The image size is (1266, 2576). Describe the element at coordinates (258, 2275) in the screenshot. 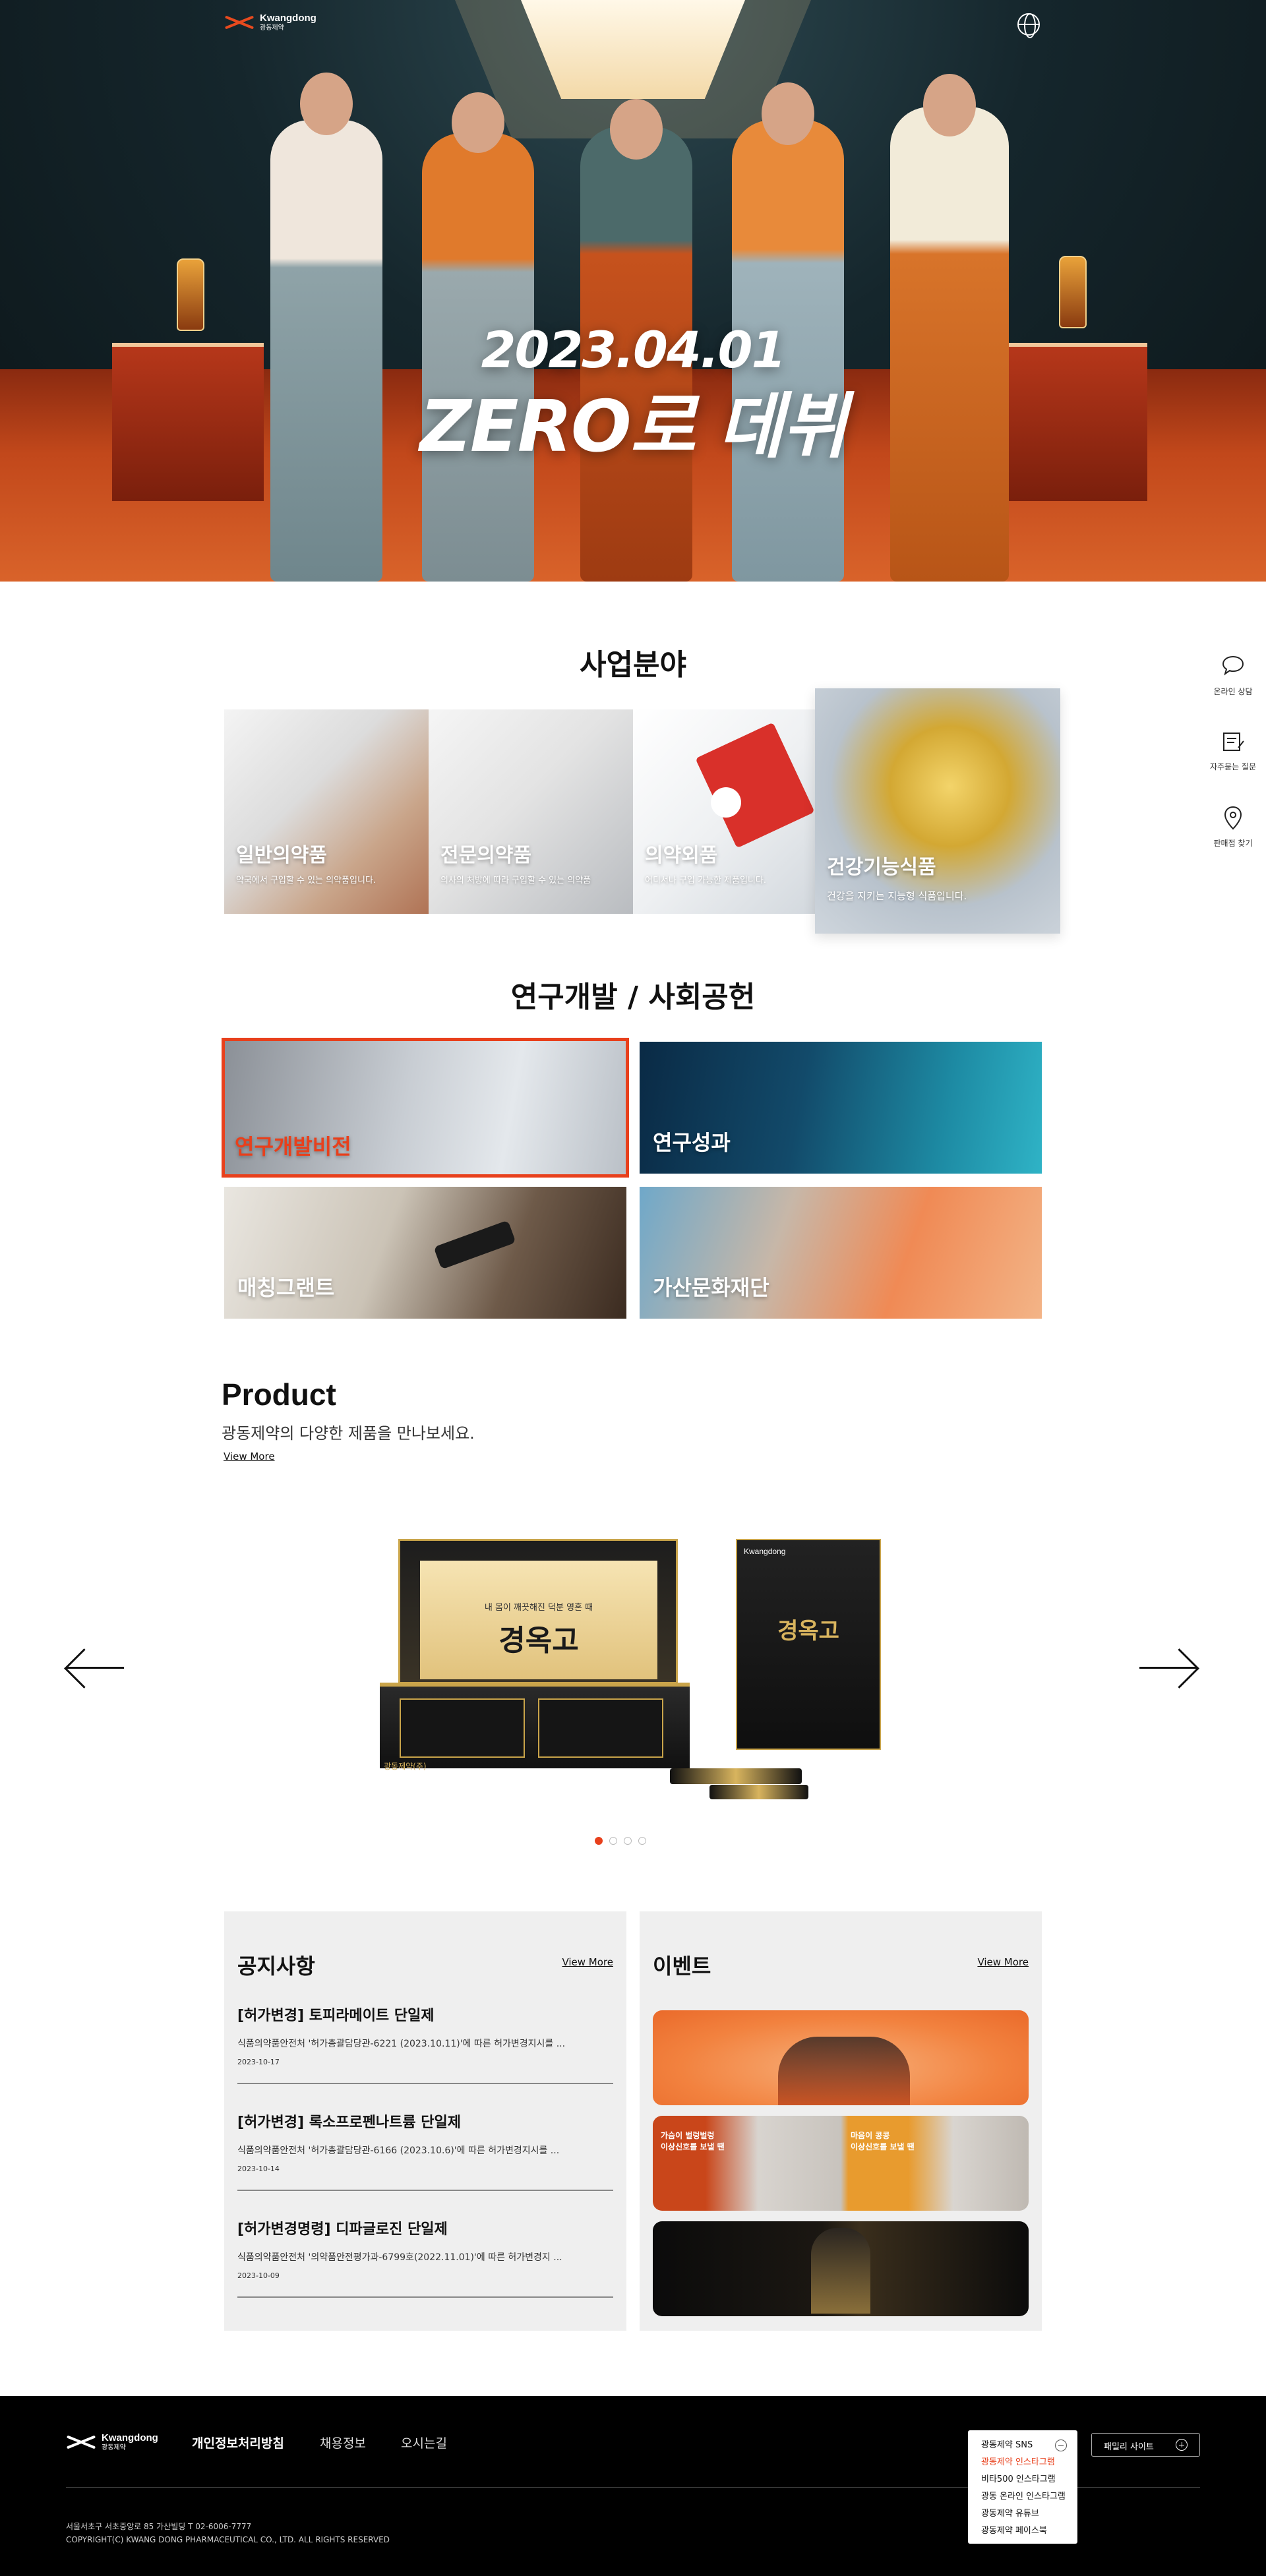

I see `notice-item-date: 2023-10-09` at that location.